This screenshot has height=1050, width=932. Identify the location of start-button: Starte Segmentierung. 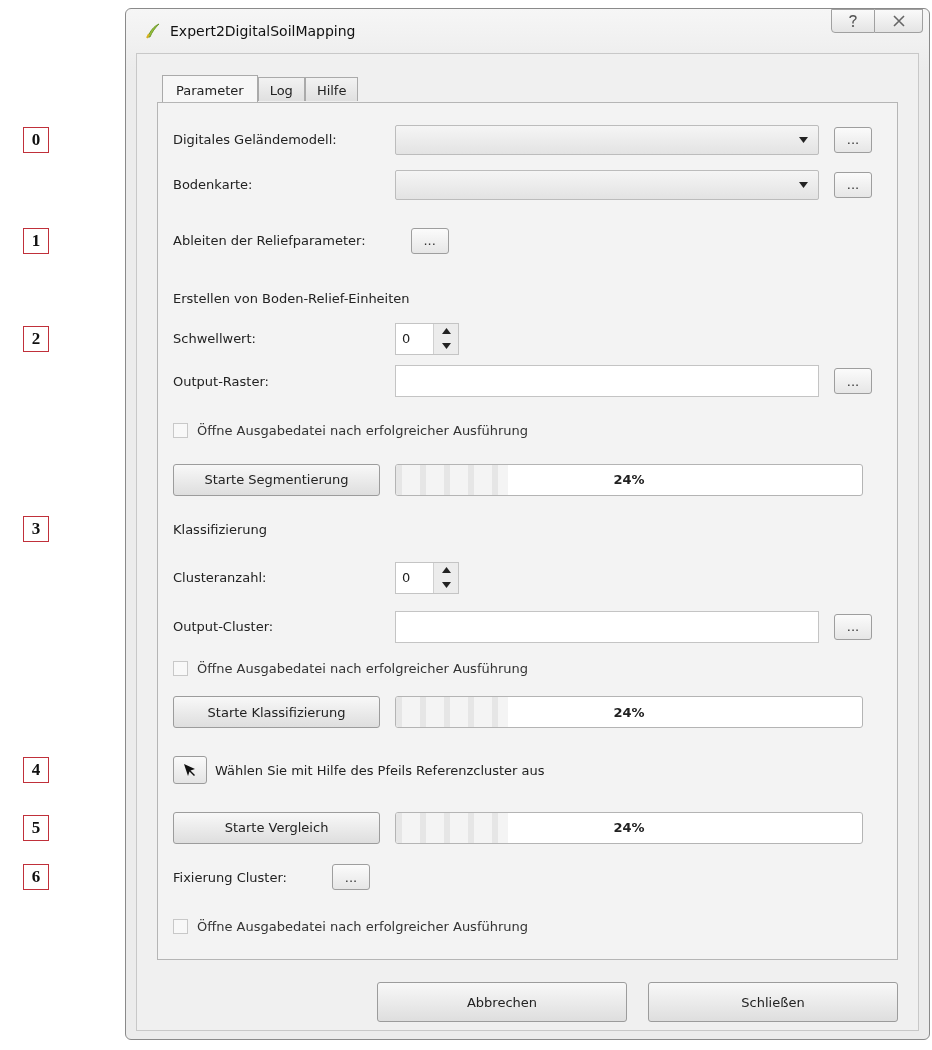
(276, 479).